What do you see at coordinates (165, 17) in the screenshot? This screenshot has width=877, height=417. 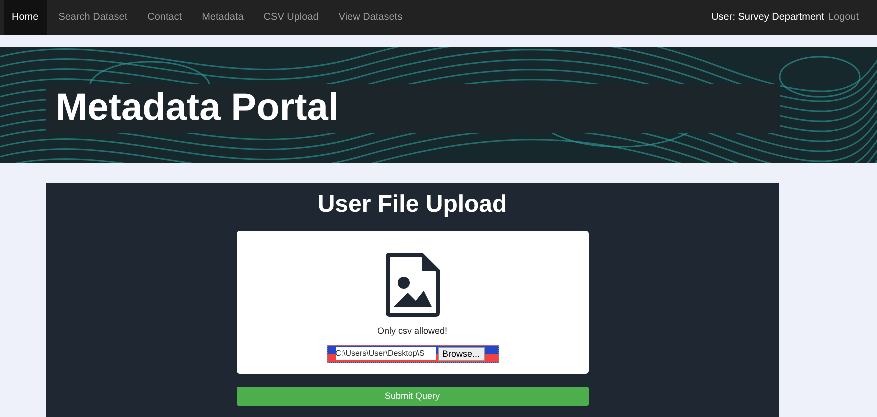 I see `nav-link: Contact` at bounding box center [165, 17].